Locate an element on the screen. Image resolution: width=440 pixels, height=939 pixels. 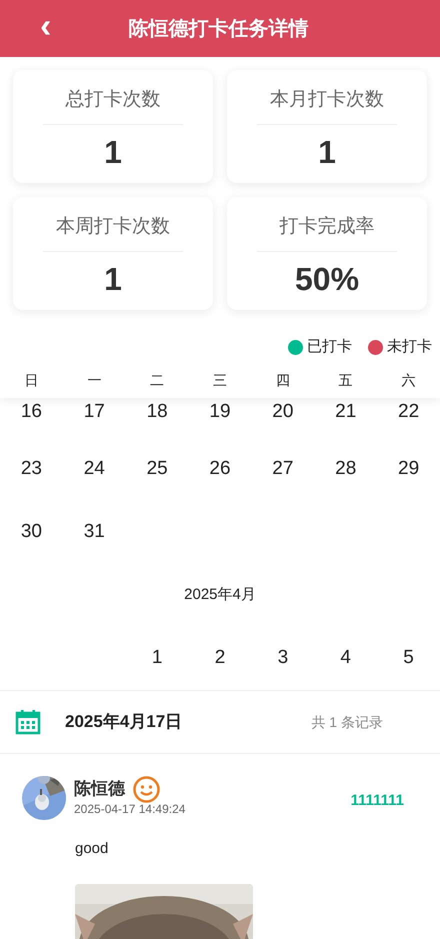
weekday-label: 三 is located at coordinates (220, 380).